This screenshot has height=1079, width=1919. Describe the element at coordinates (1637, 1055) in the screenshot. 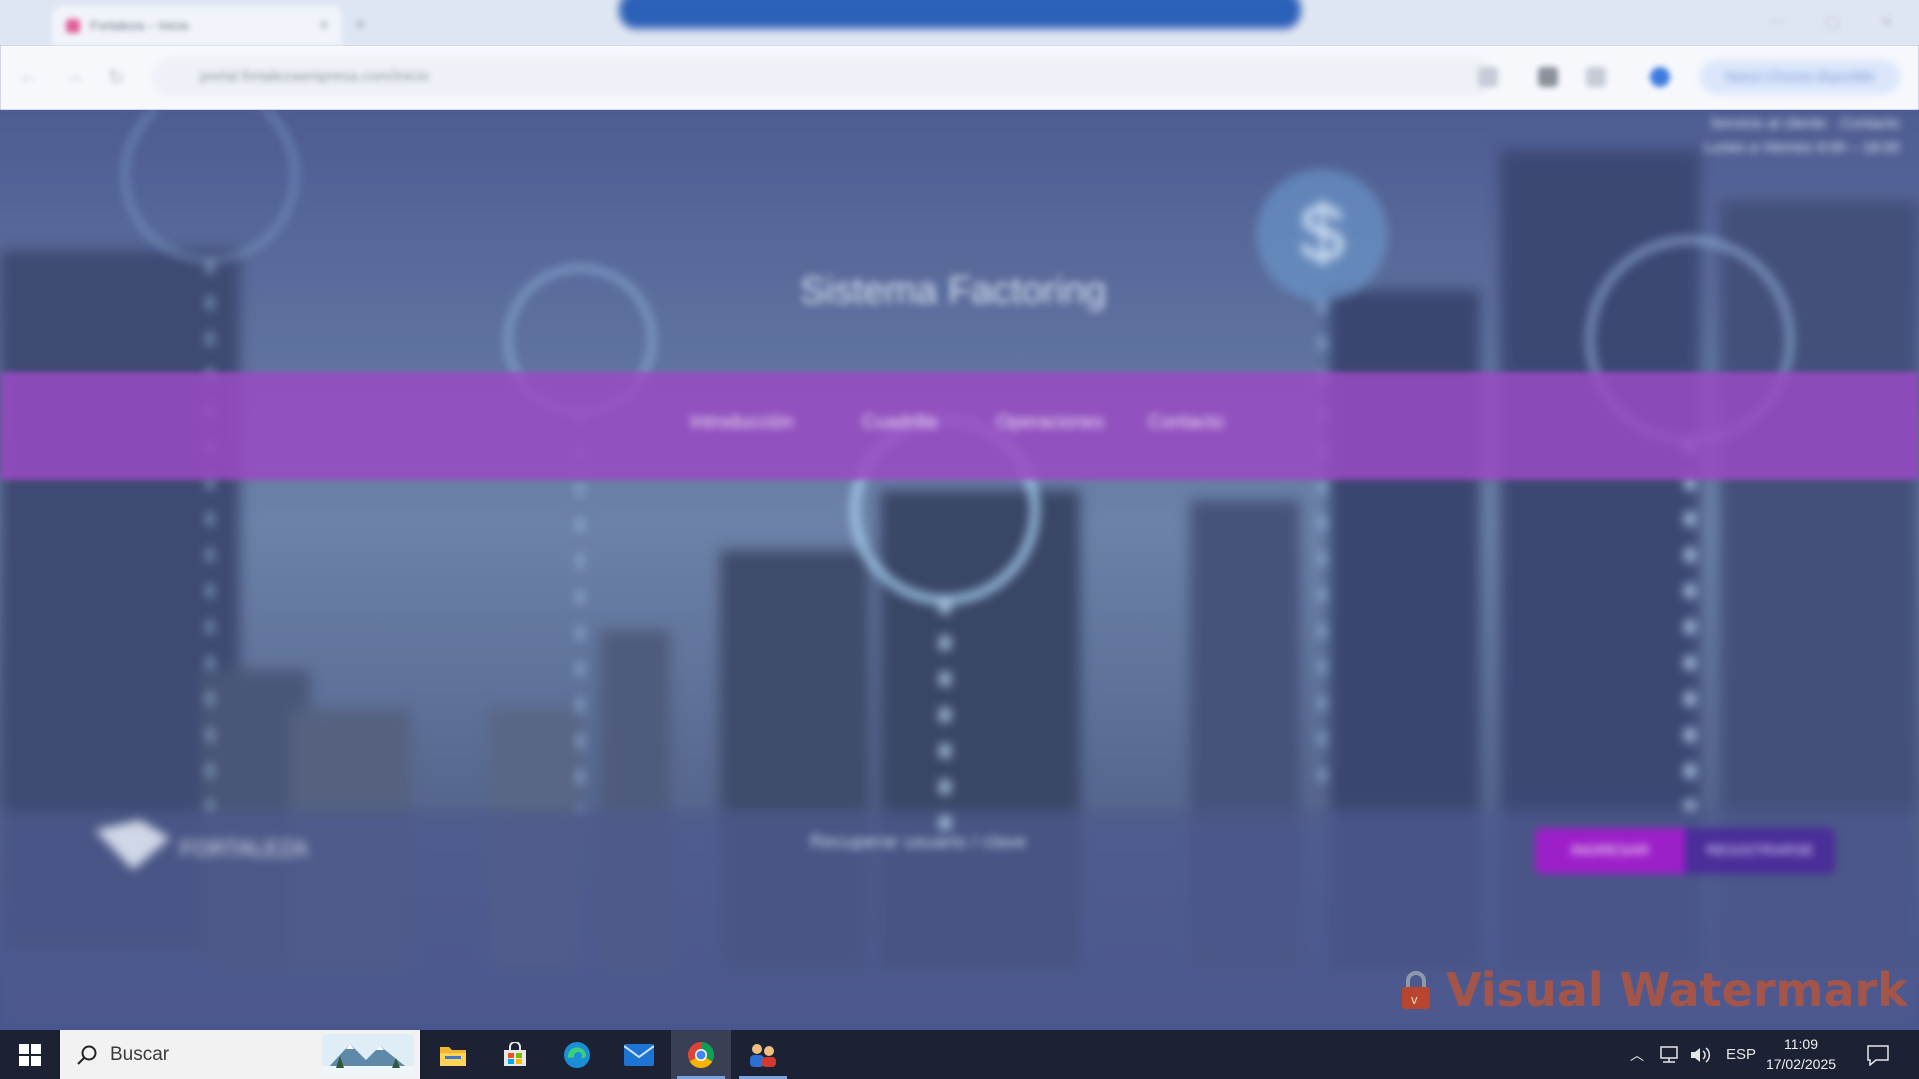

I see `show-hidden-icons-chevron-icon: ︿` at that location.